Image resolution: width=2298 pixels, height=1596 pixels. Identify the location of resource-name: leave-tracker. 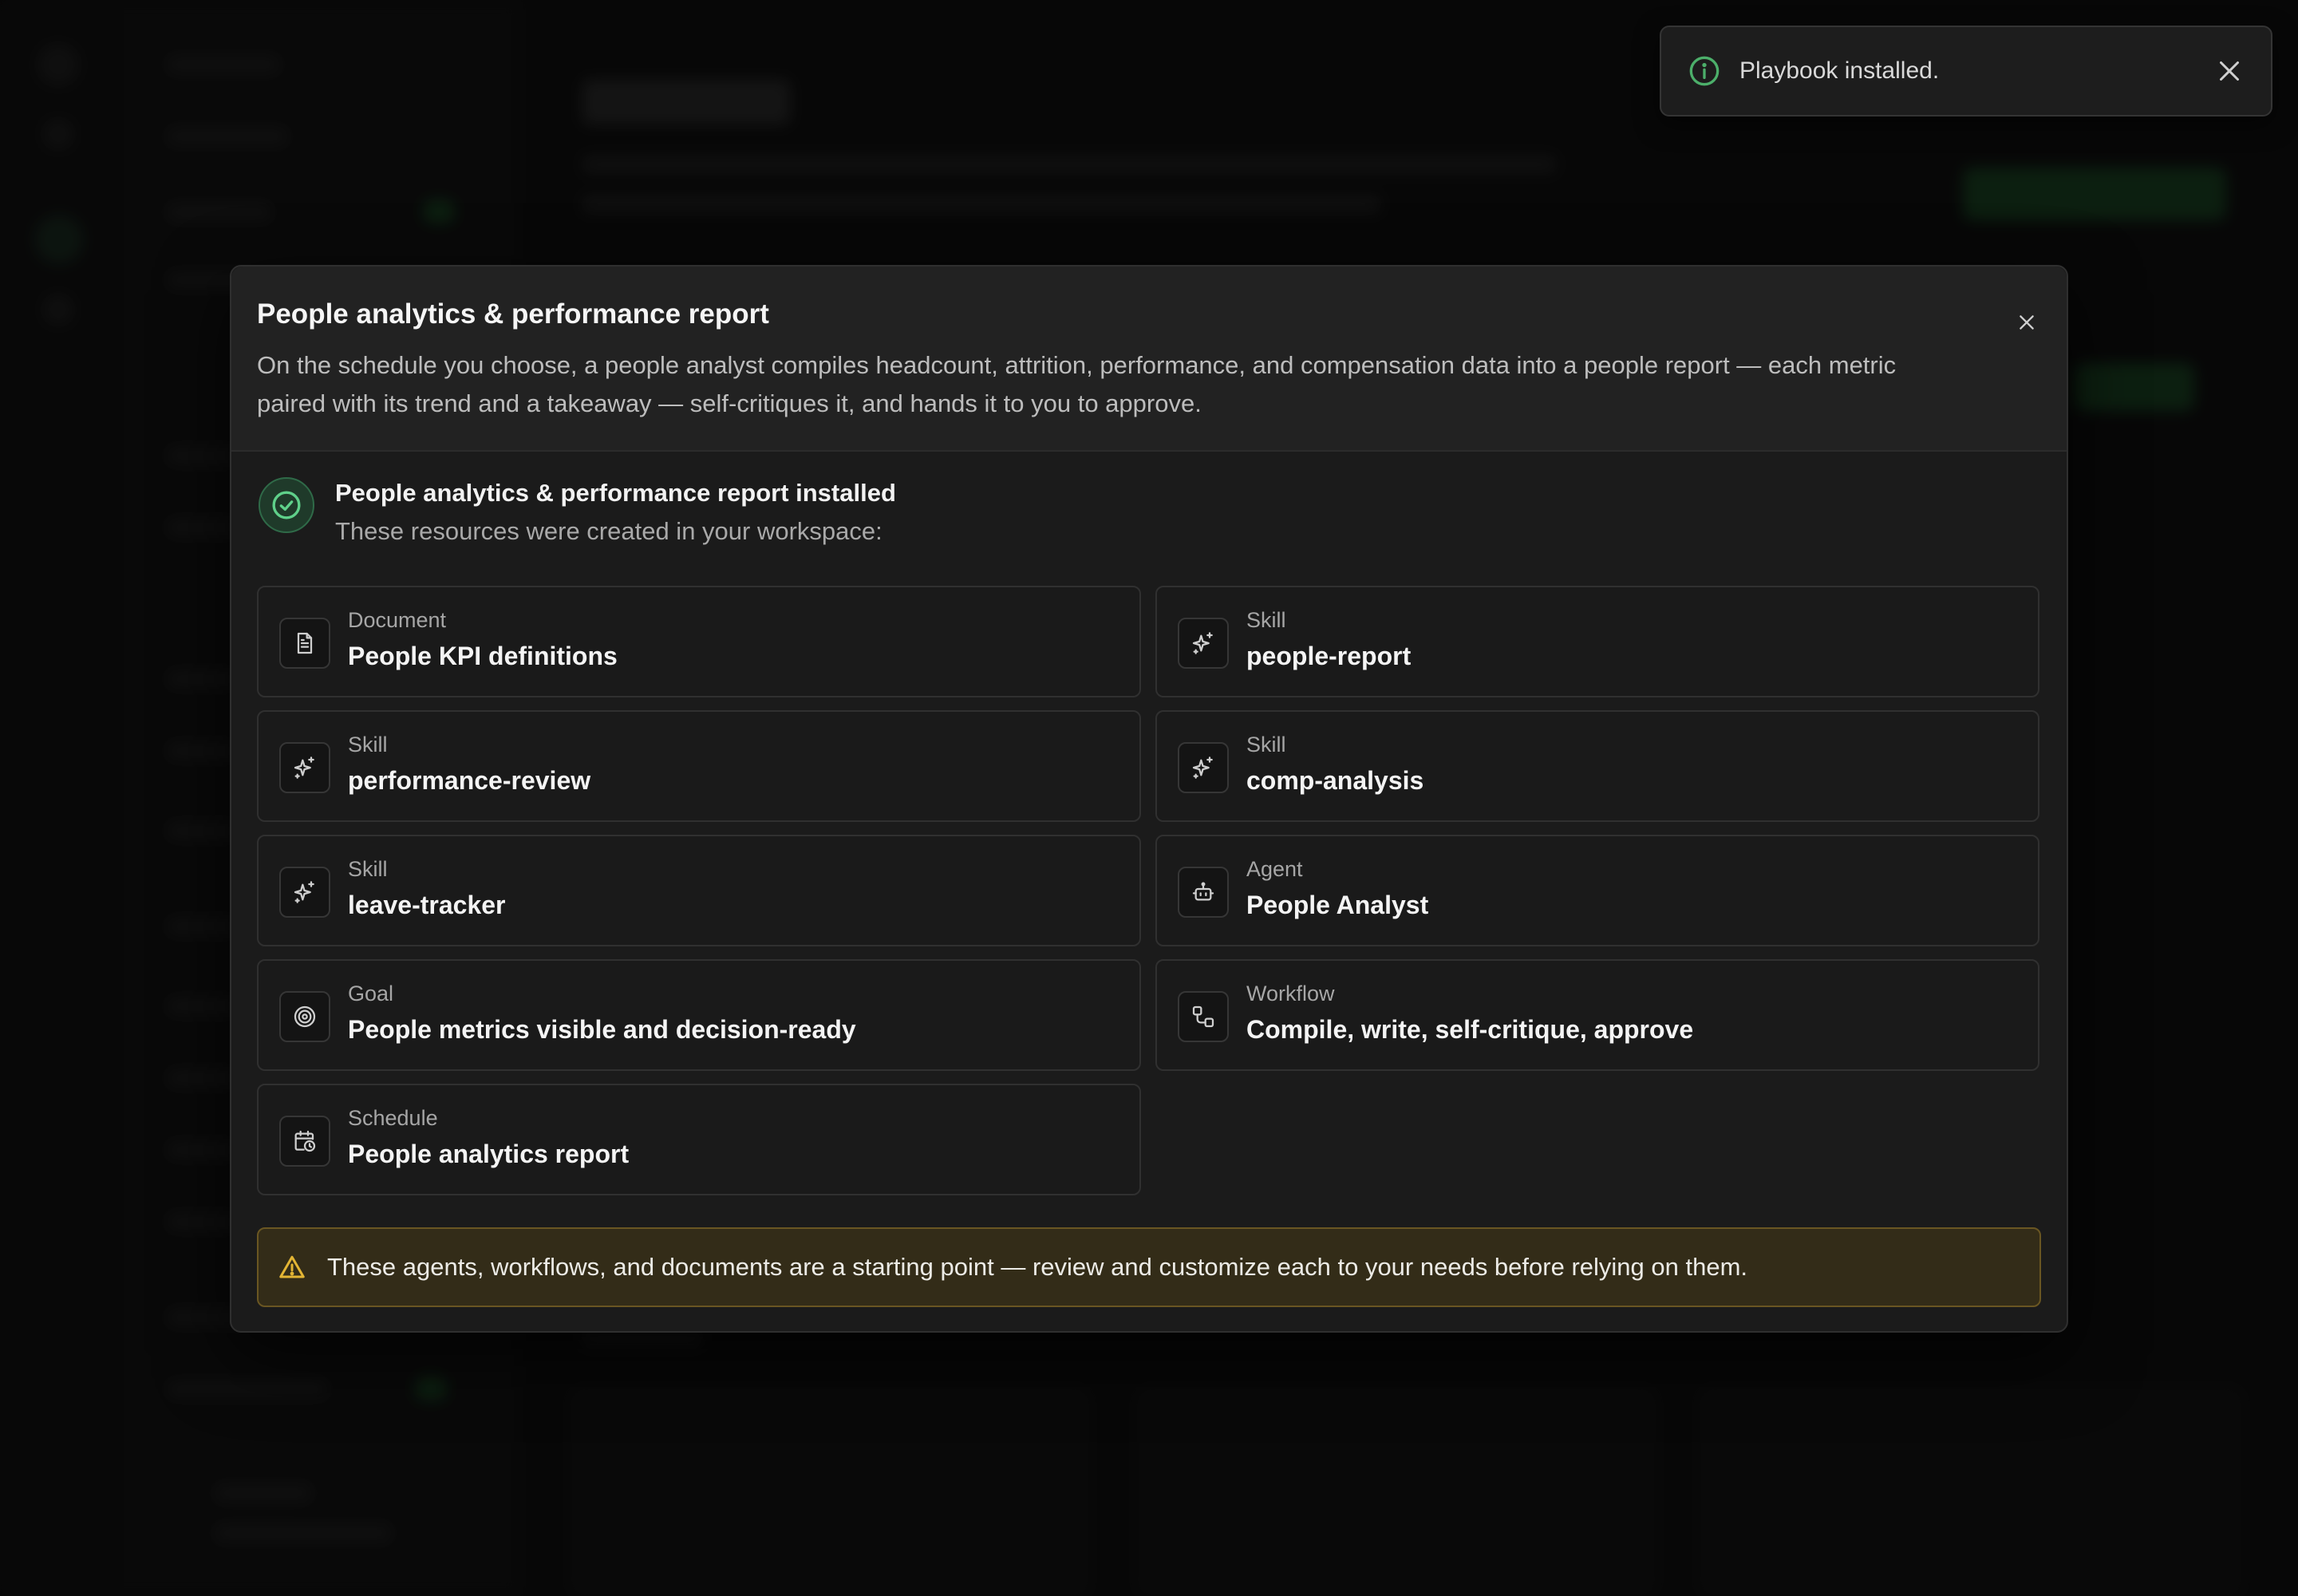
(427, 905).